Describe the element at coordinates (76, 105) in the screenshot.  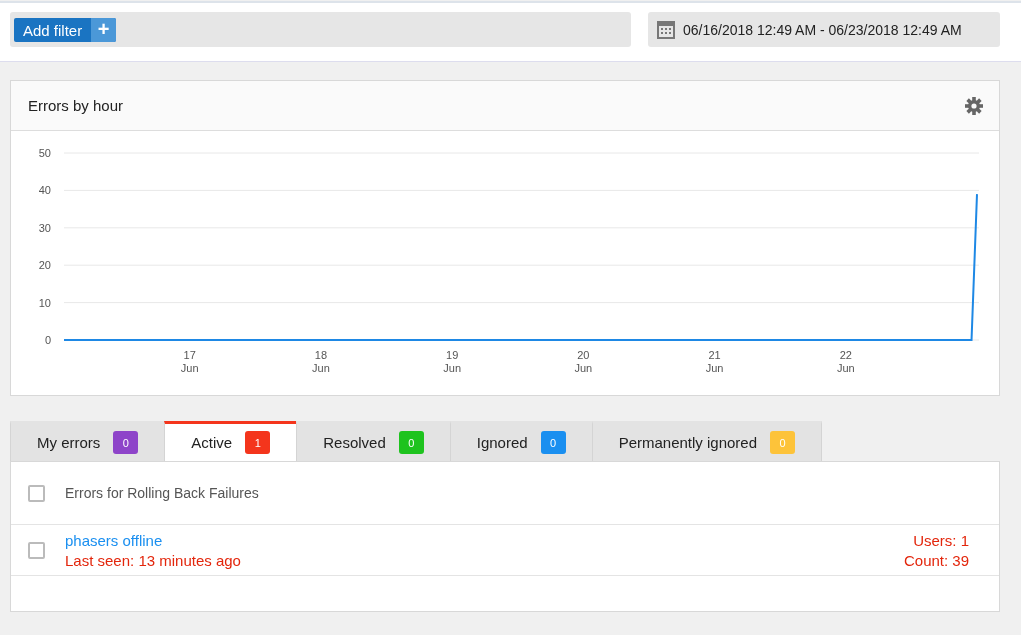
I see `chart-title: Errors by hour` at that location.